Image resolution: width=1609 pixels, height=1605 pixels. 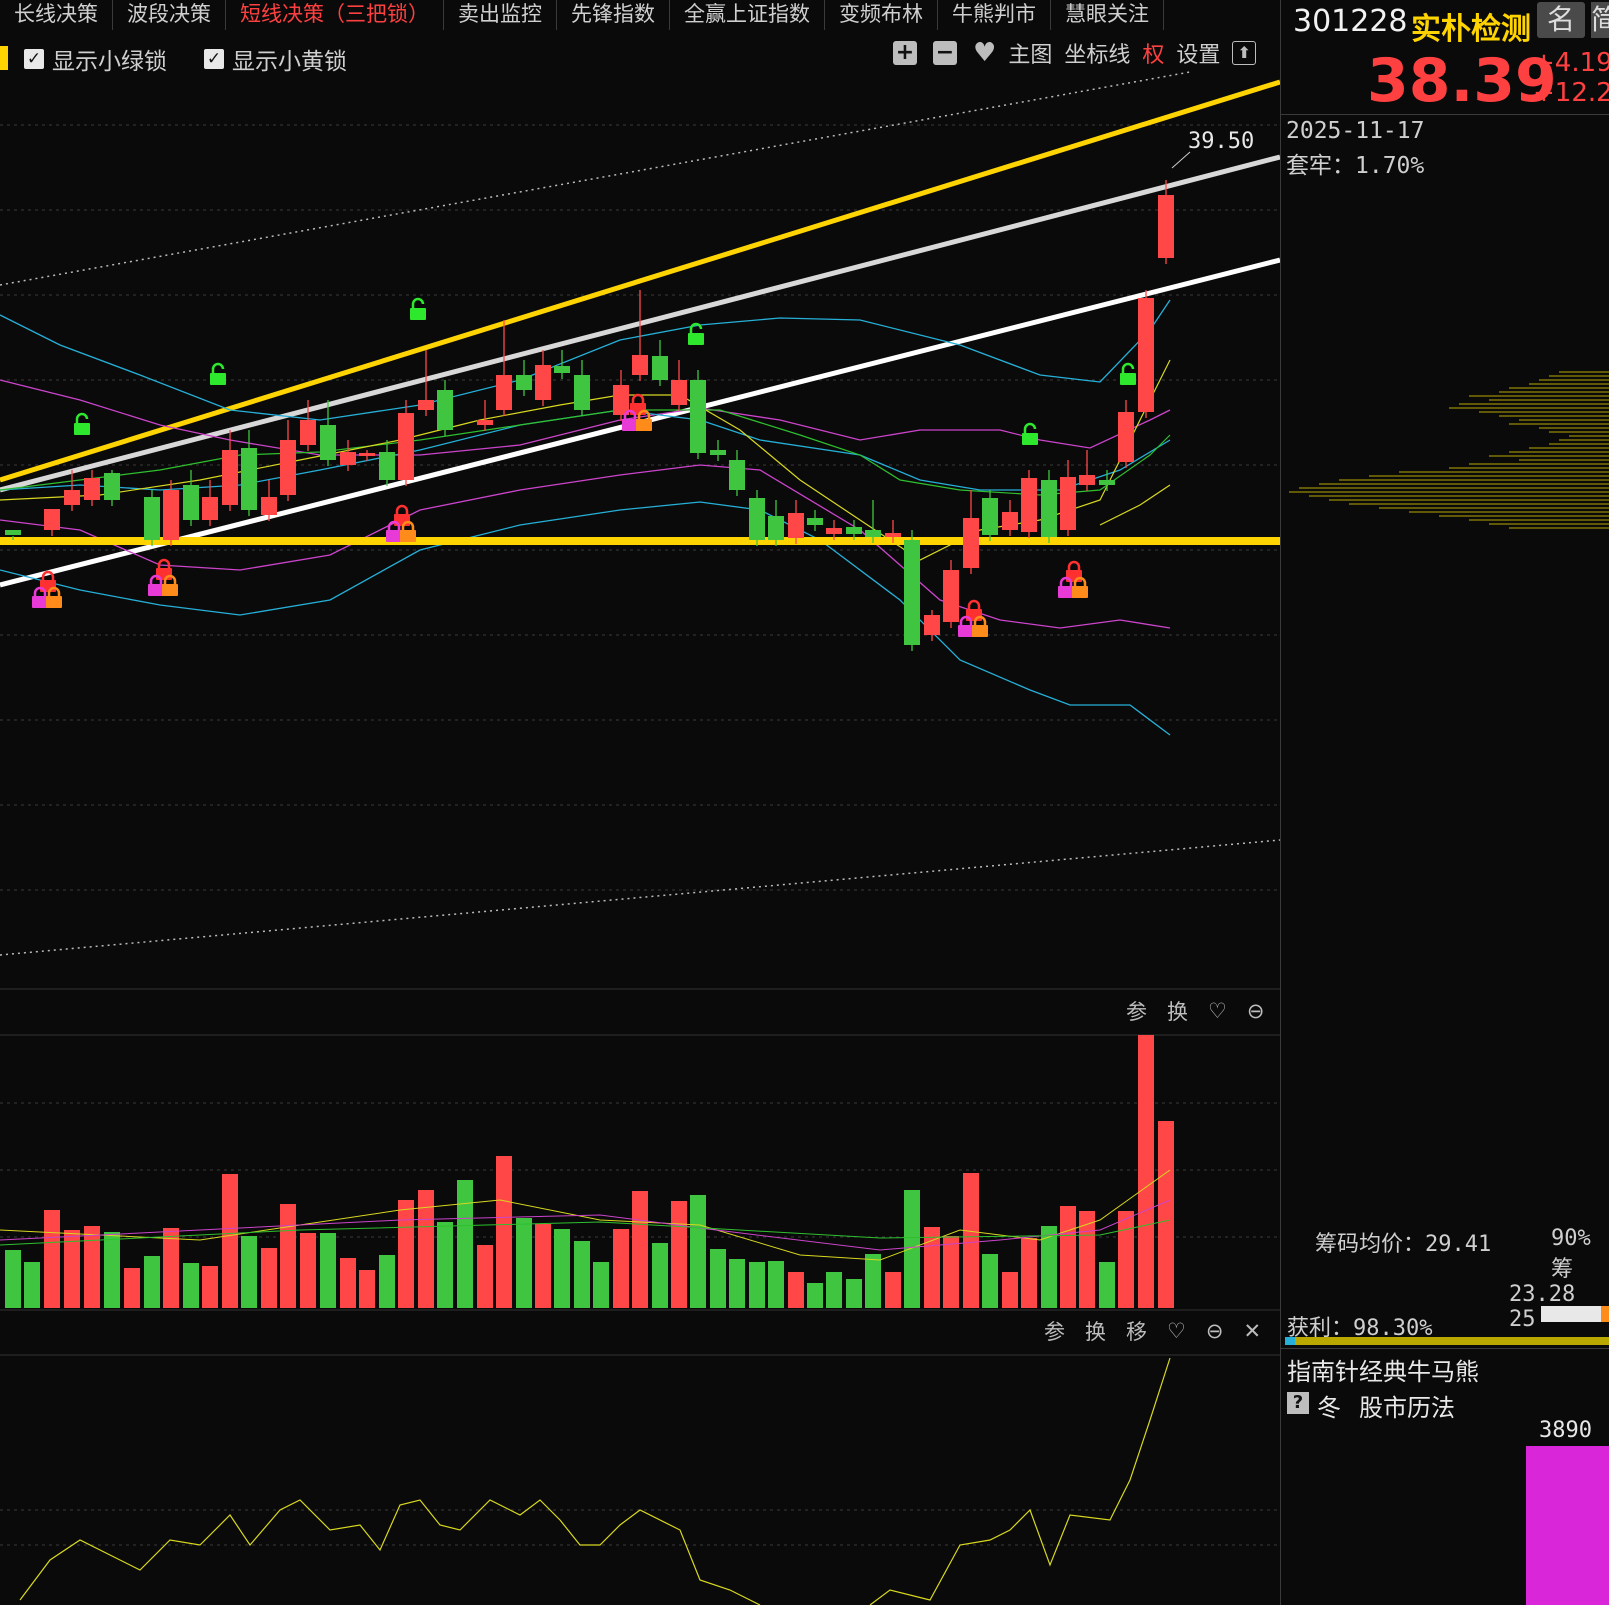 I want to click on favorite-heart-icon: ♥, so click(x=984, y=53).